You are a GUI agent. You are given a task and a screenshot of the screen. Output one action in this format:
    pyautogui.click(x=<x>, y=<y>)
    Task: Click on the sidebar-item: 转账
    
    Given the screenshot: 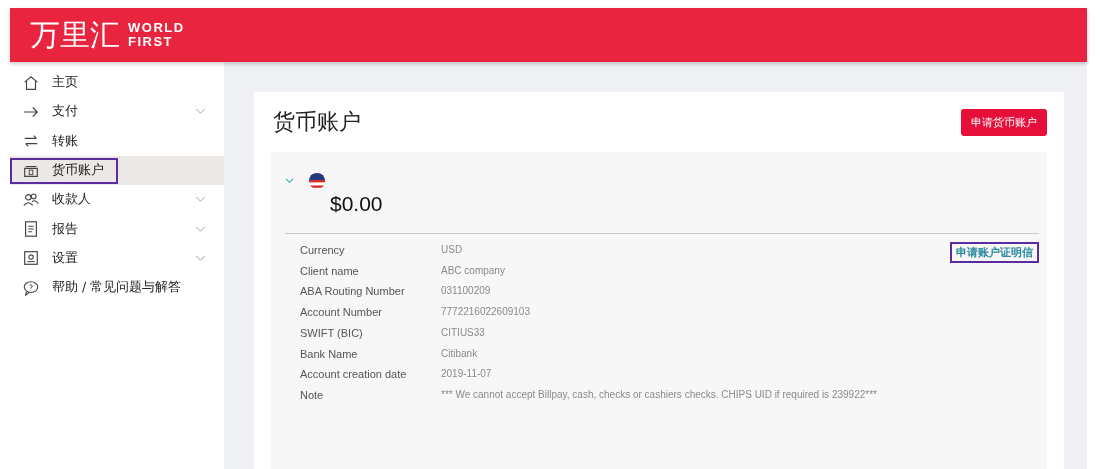 What is the action you would take?
    pyautogui.click(x=117, y=141)
    